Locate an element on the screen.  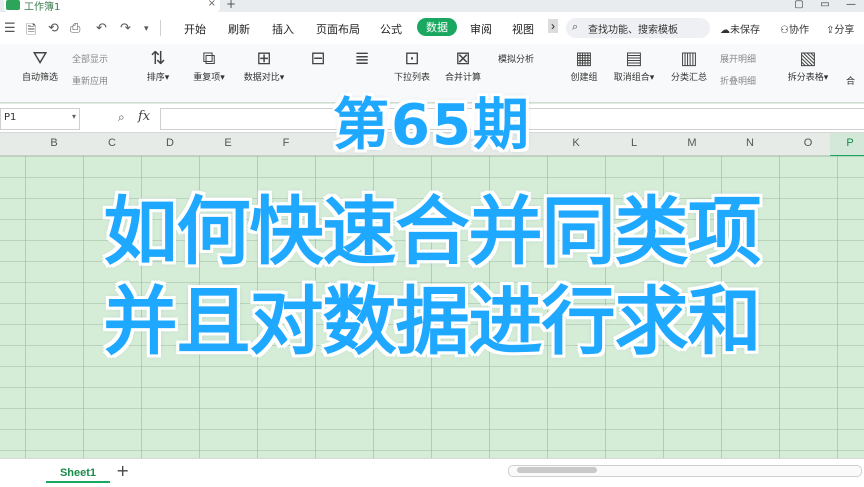
split-column-button: ⊟ is located at coordinates (318, 59).